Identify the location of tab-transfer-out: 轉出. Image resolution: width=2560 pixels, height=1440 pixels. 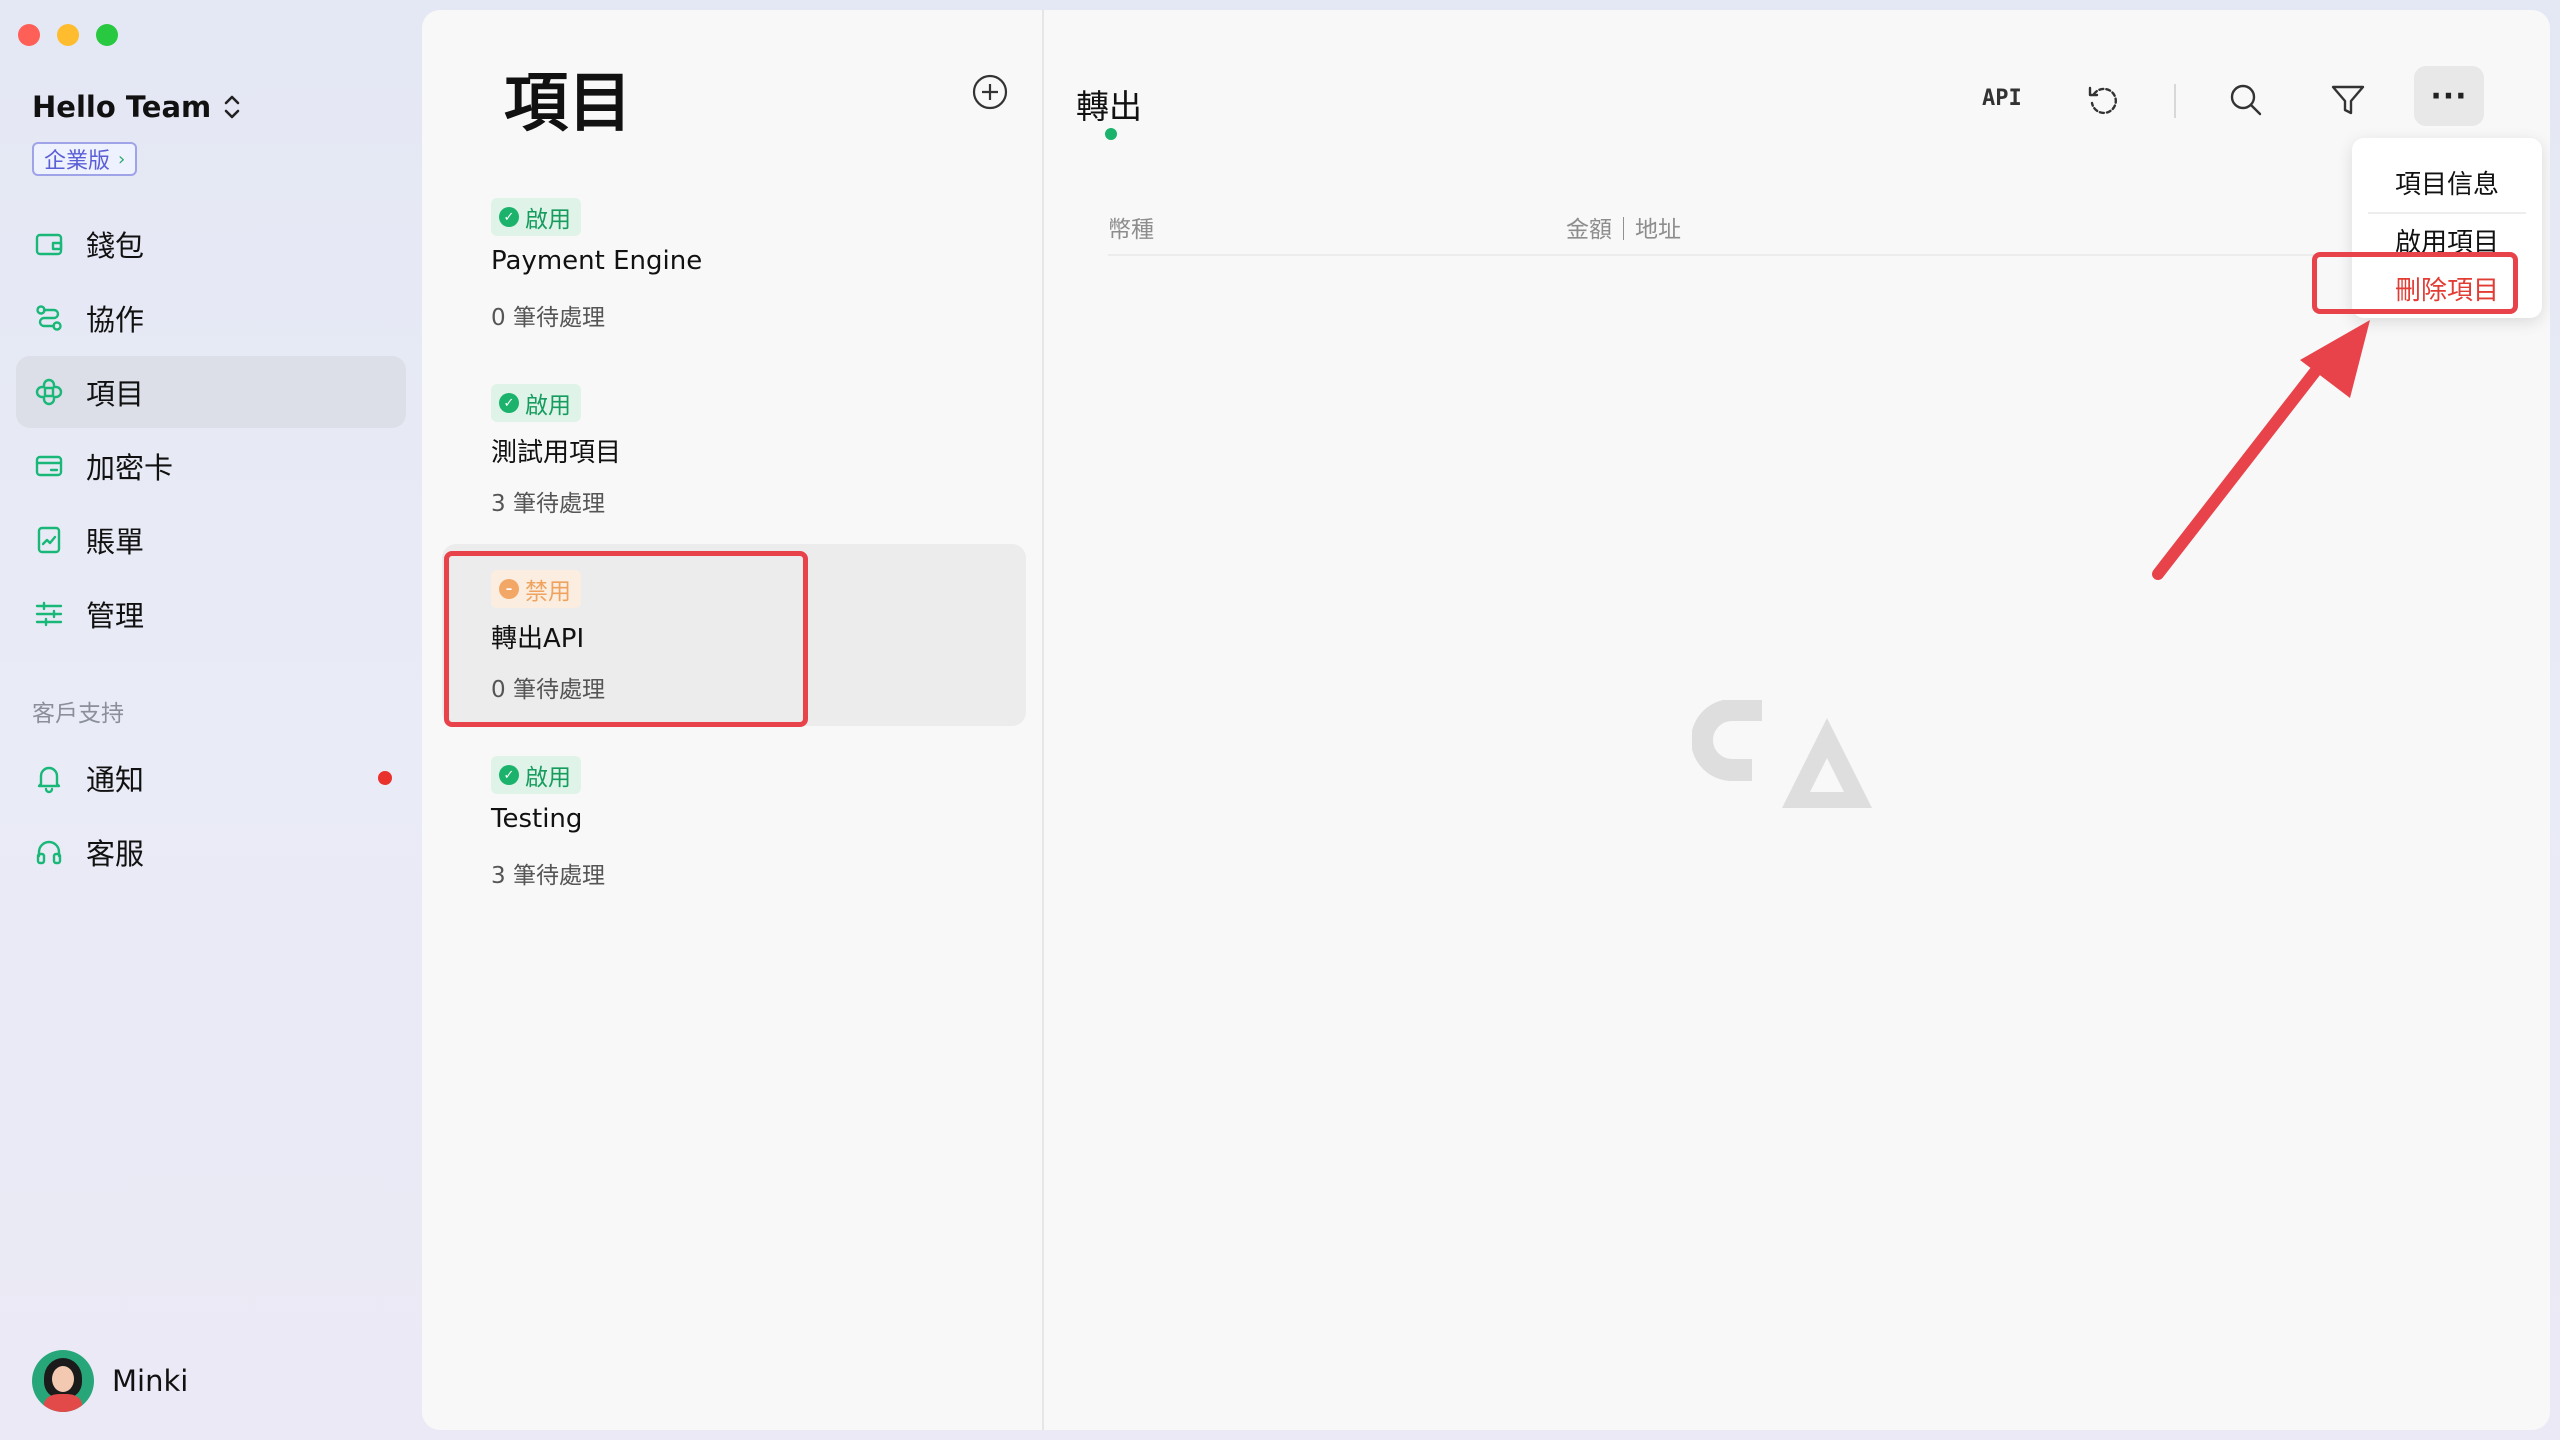
(1109, 104).